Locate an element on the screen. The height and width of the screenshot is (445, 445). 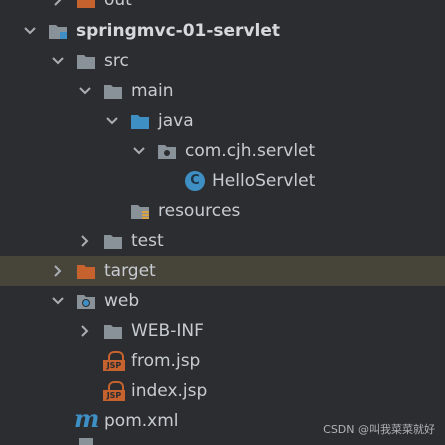
tree-label-src: src is located at coordinates (116, 61).